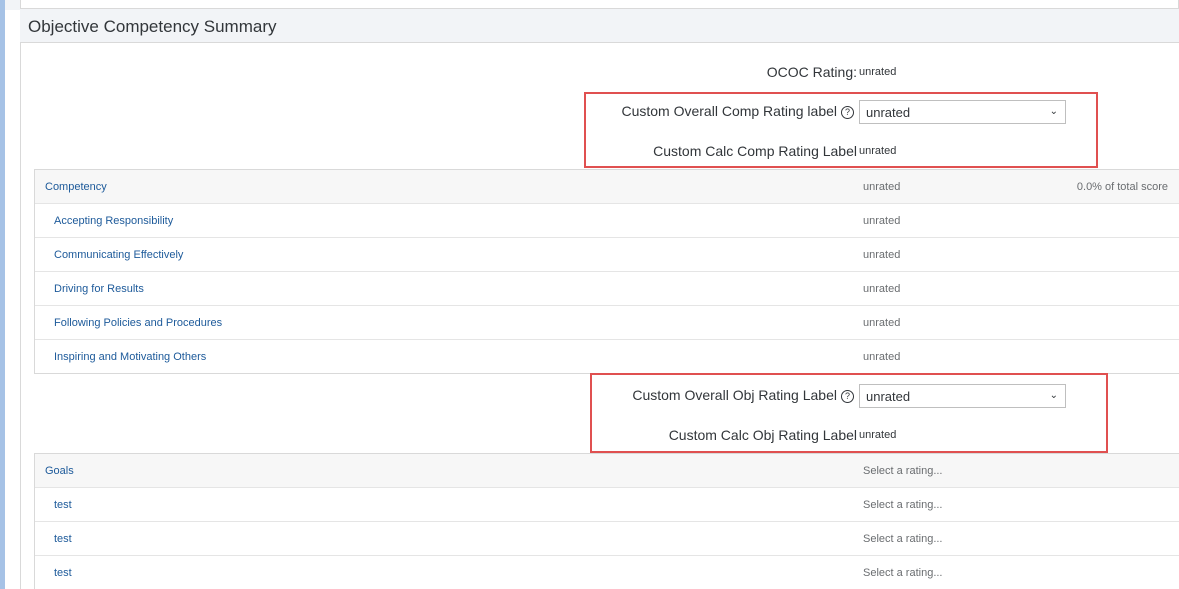 This screenshot has height=589, width=1179. Describe the element at coordinates (607, 254) in the screenshot. I see `table-row: Communicating Effectively unrated` at that location.